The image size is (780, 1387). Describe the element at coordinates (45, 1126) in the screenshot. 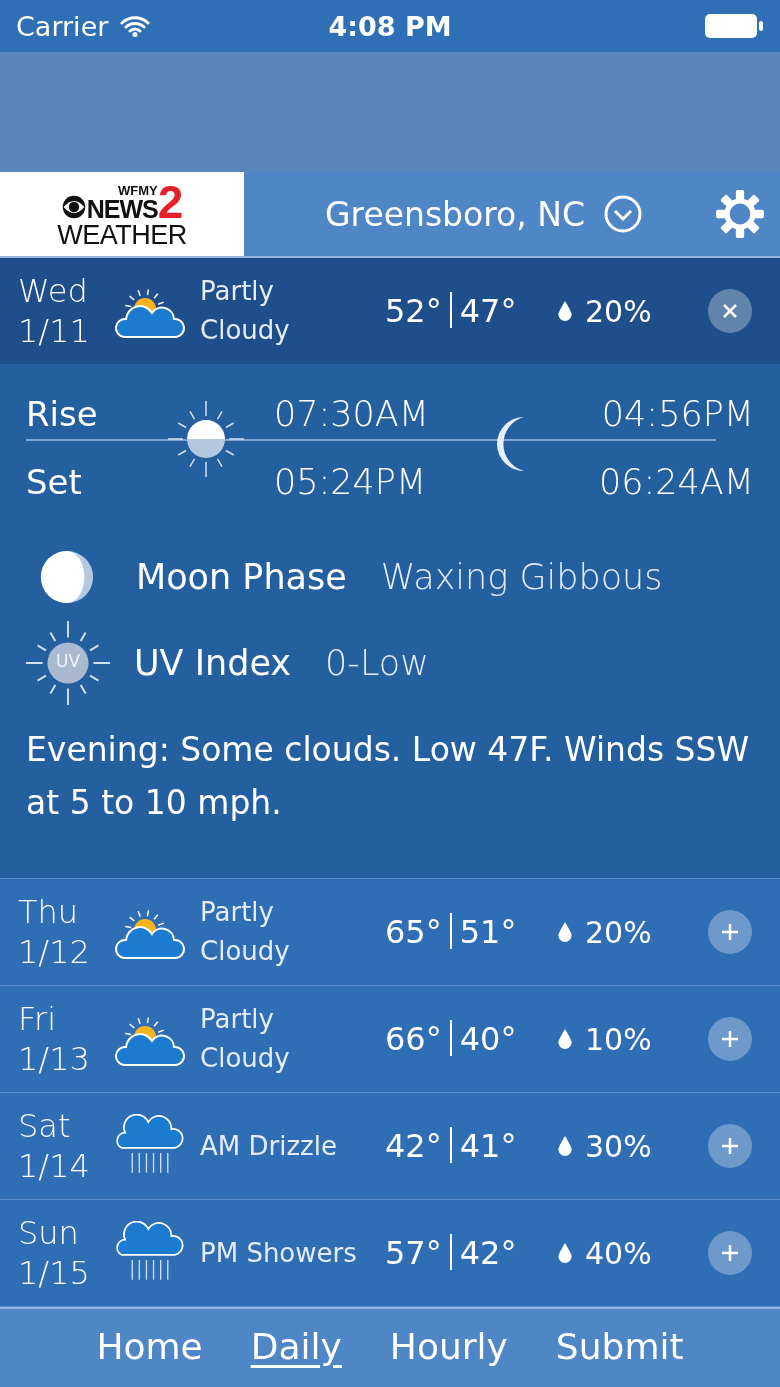

I see `day-name: Sat` at that location.